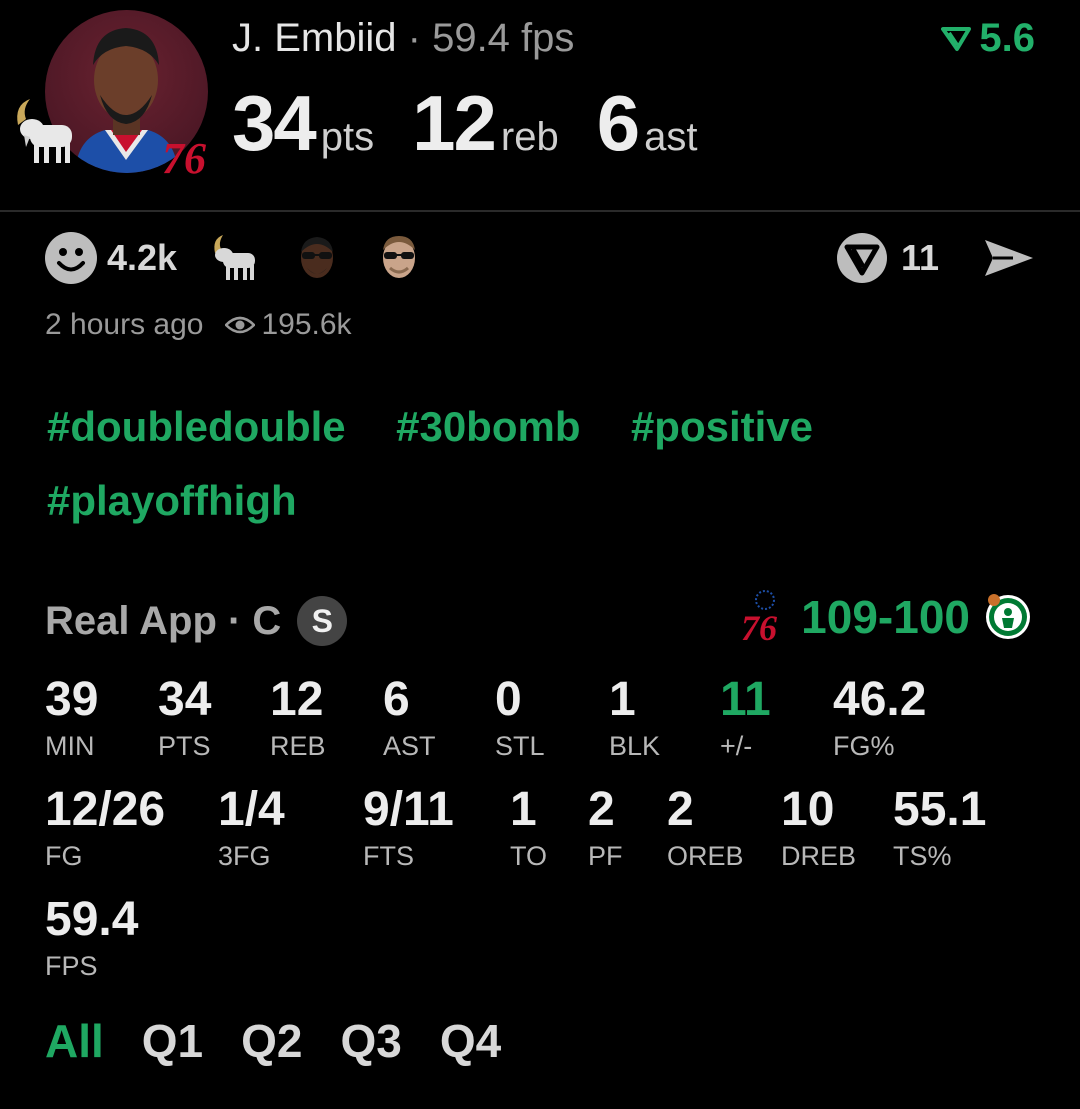 This screenshot has height=1109, width=1080. I want to click on player-name-line: J. Embiid · 59.4 fps, so click(403, 38).